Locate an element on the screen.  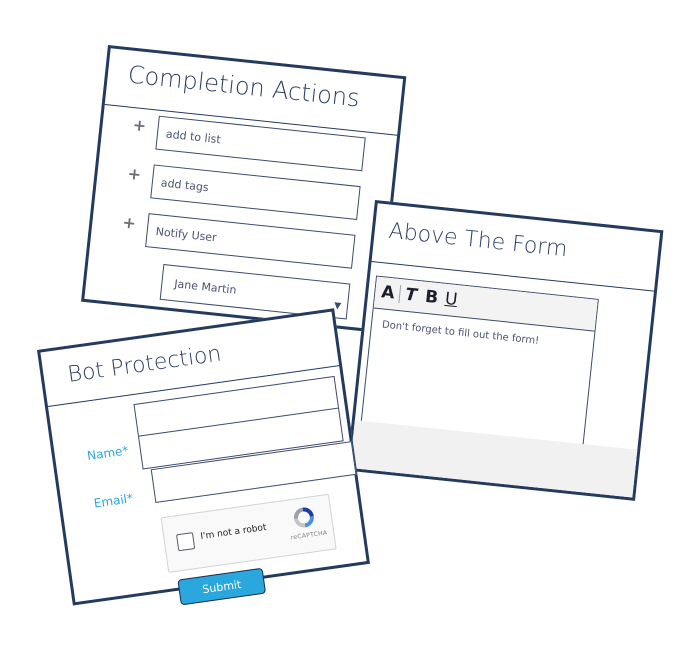
recaptcha-label: I'm not a robot is located at coordinates (233, 532).